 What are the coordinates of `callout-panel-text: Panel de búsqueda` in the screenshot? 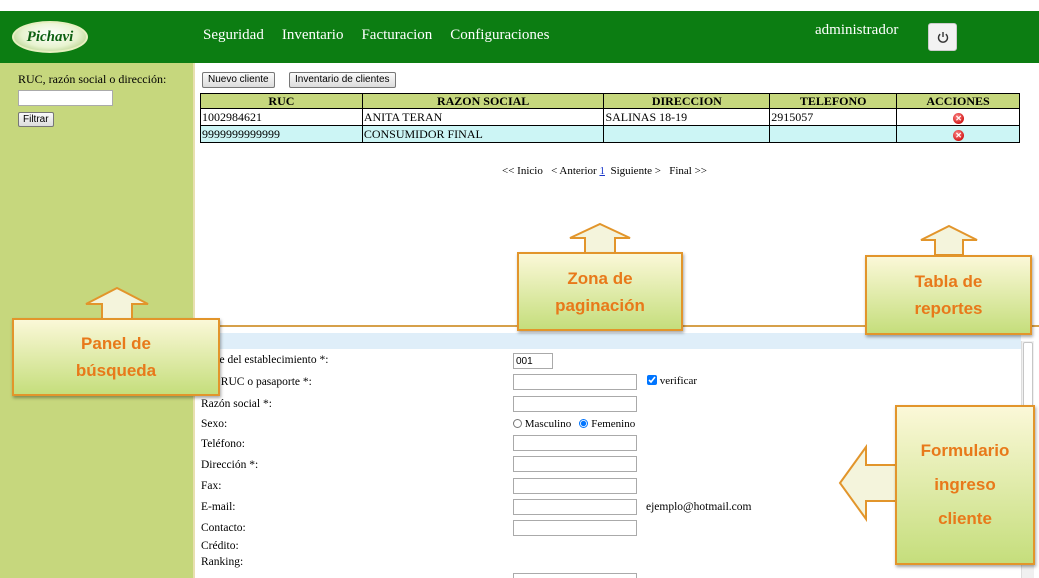 It's located at (116, 357).